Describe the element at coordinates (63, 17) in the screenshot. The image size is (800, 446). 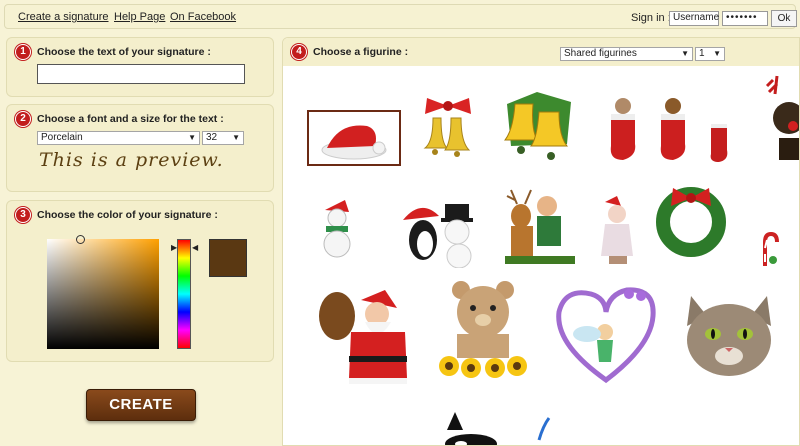
I see `create-signature-link: Create a signature` at that location.